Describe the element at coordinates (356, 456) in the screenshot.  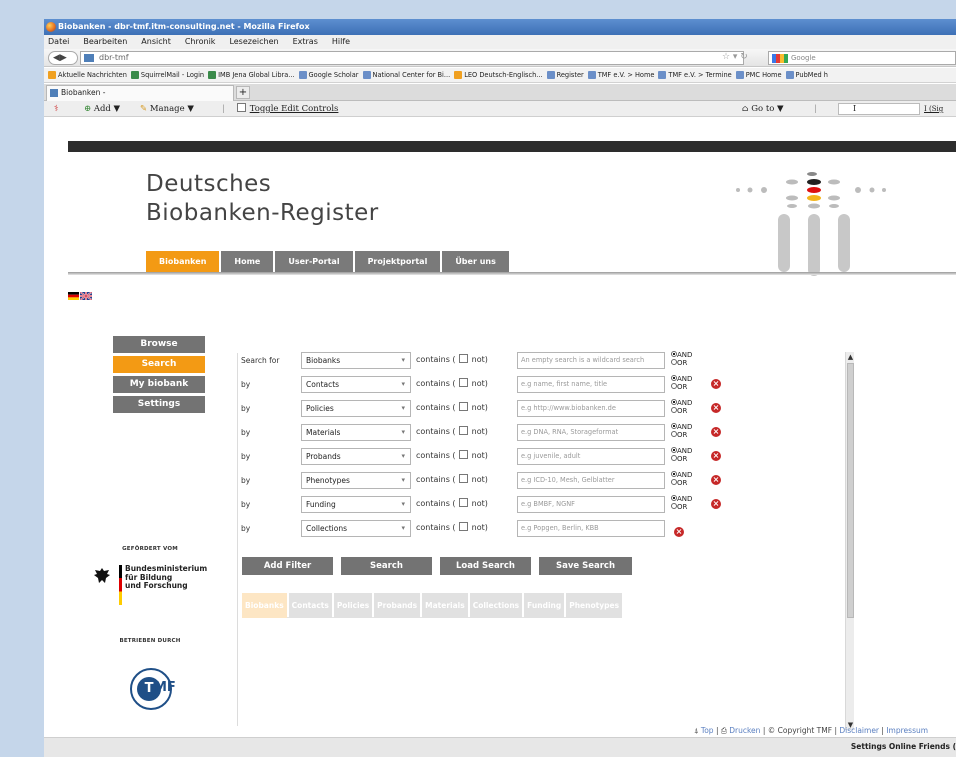
I see `filter-category-select: Probands ▾` at that location.